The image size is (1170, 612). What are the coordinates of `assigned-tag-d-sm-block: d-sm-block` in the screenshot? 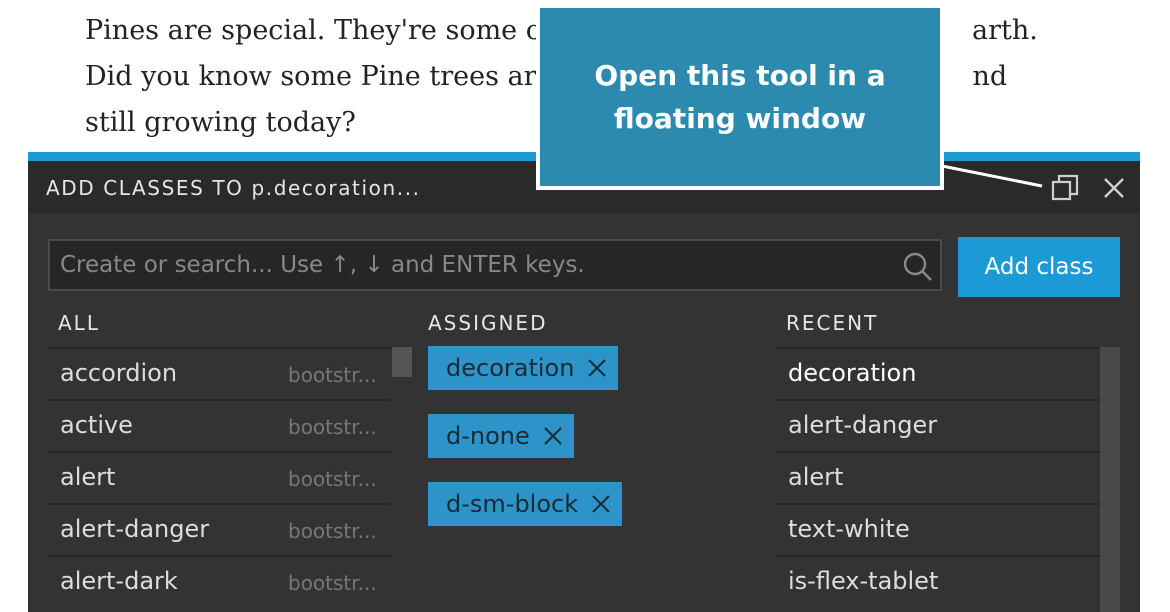 It's located at (525, 504).